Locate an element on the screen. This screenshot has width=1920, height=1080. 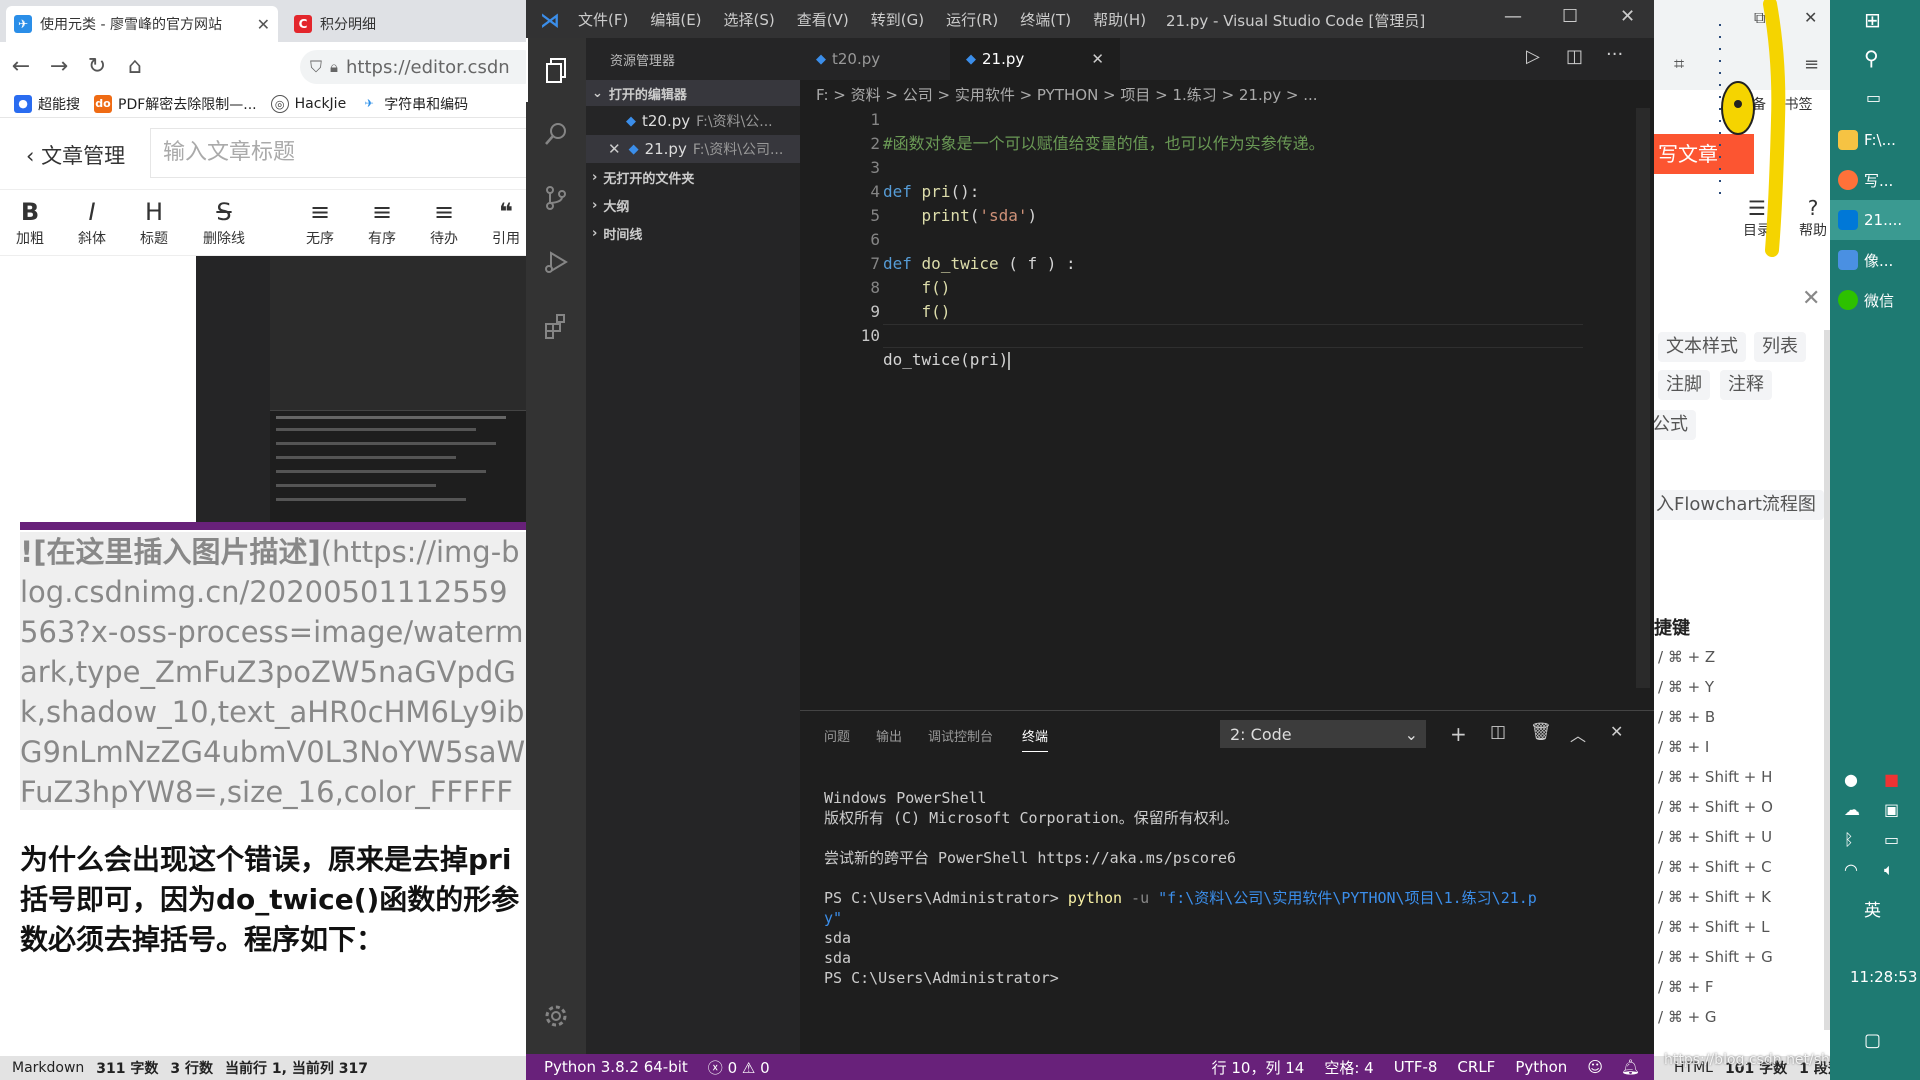
extensions-icon is located at coordinates (556, 326).